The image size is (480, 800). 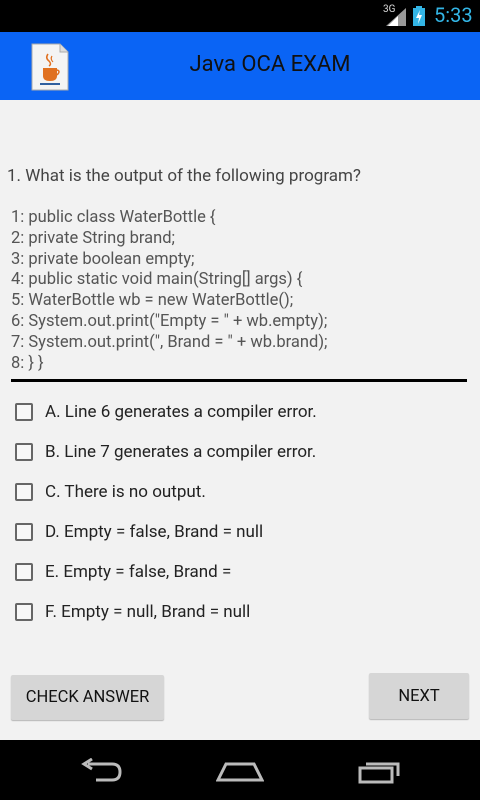 What do you see at coordinates (27, 363) in the screenshot?
I see `code-line: 8: } }` at bounding box center [27, 363].